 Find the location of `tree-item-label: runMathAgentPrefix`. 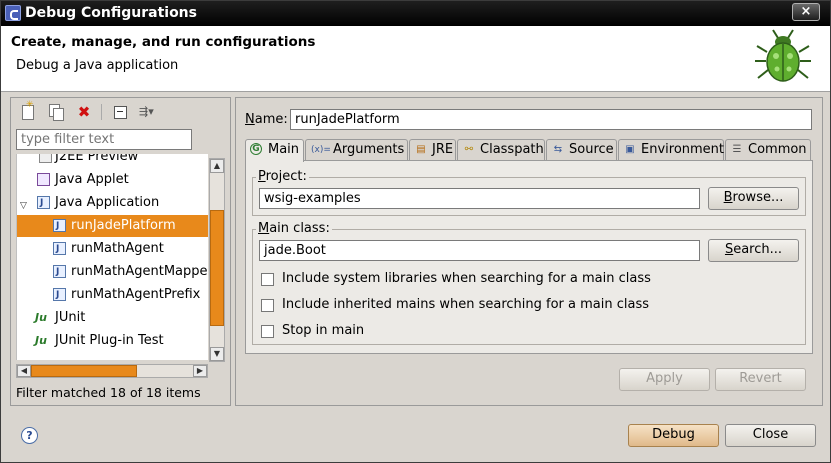

tree-item-label: runMathAgentPrefix is located at coordinates (136, 294).